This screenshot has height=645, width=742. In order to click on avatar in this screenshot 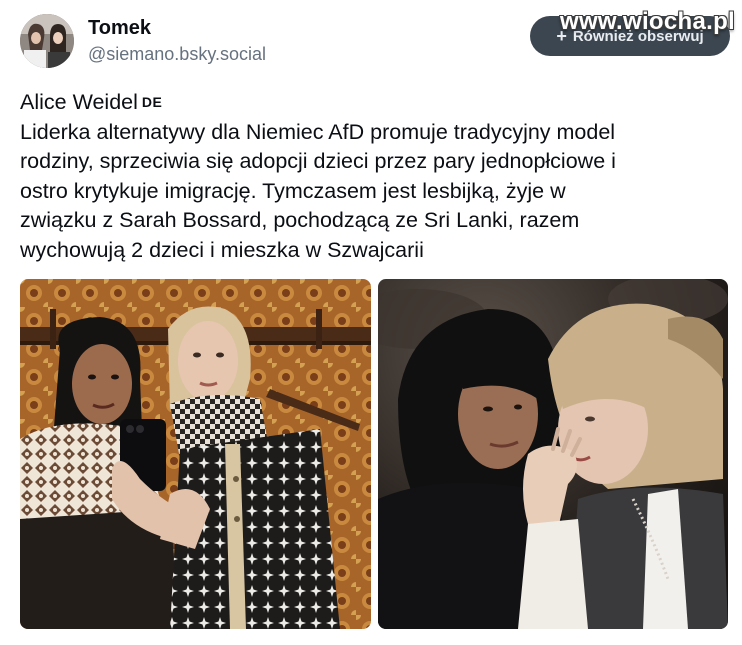, I will do `click(47, 41)`.